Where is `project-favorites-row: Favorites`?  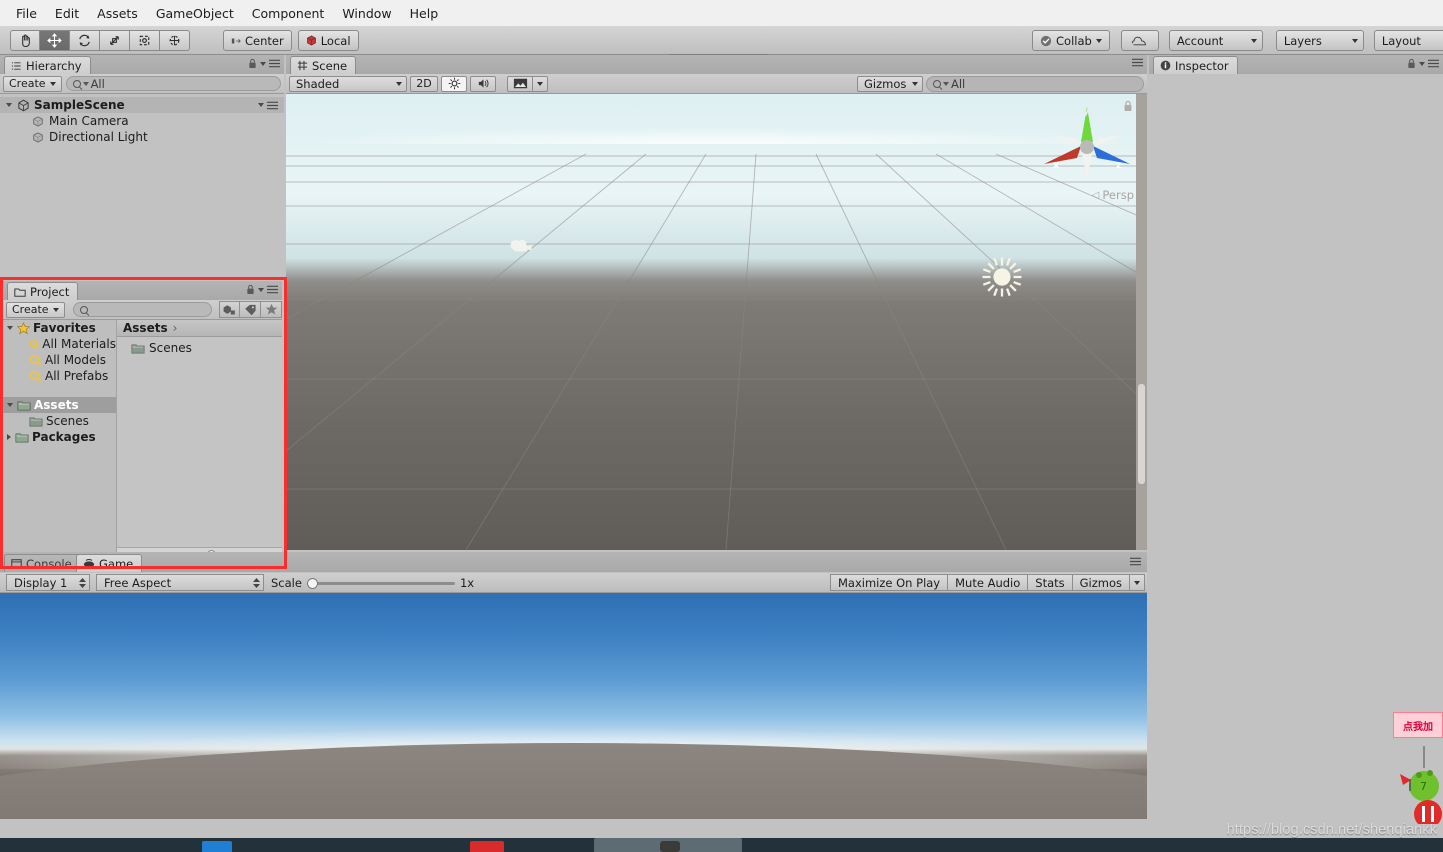 project-favorites-row: Favorites is located at coordinates (59, 328).